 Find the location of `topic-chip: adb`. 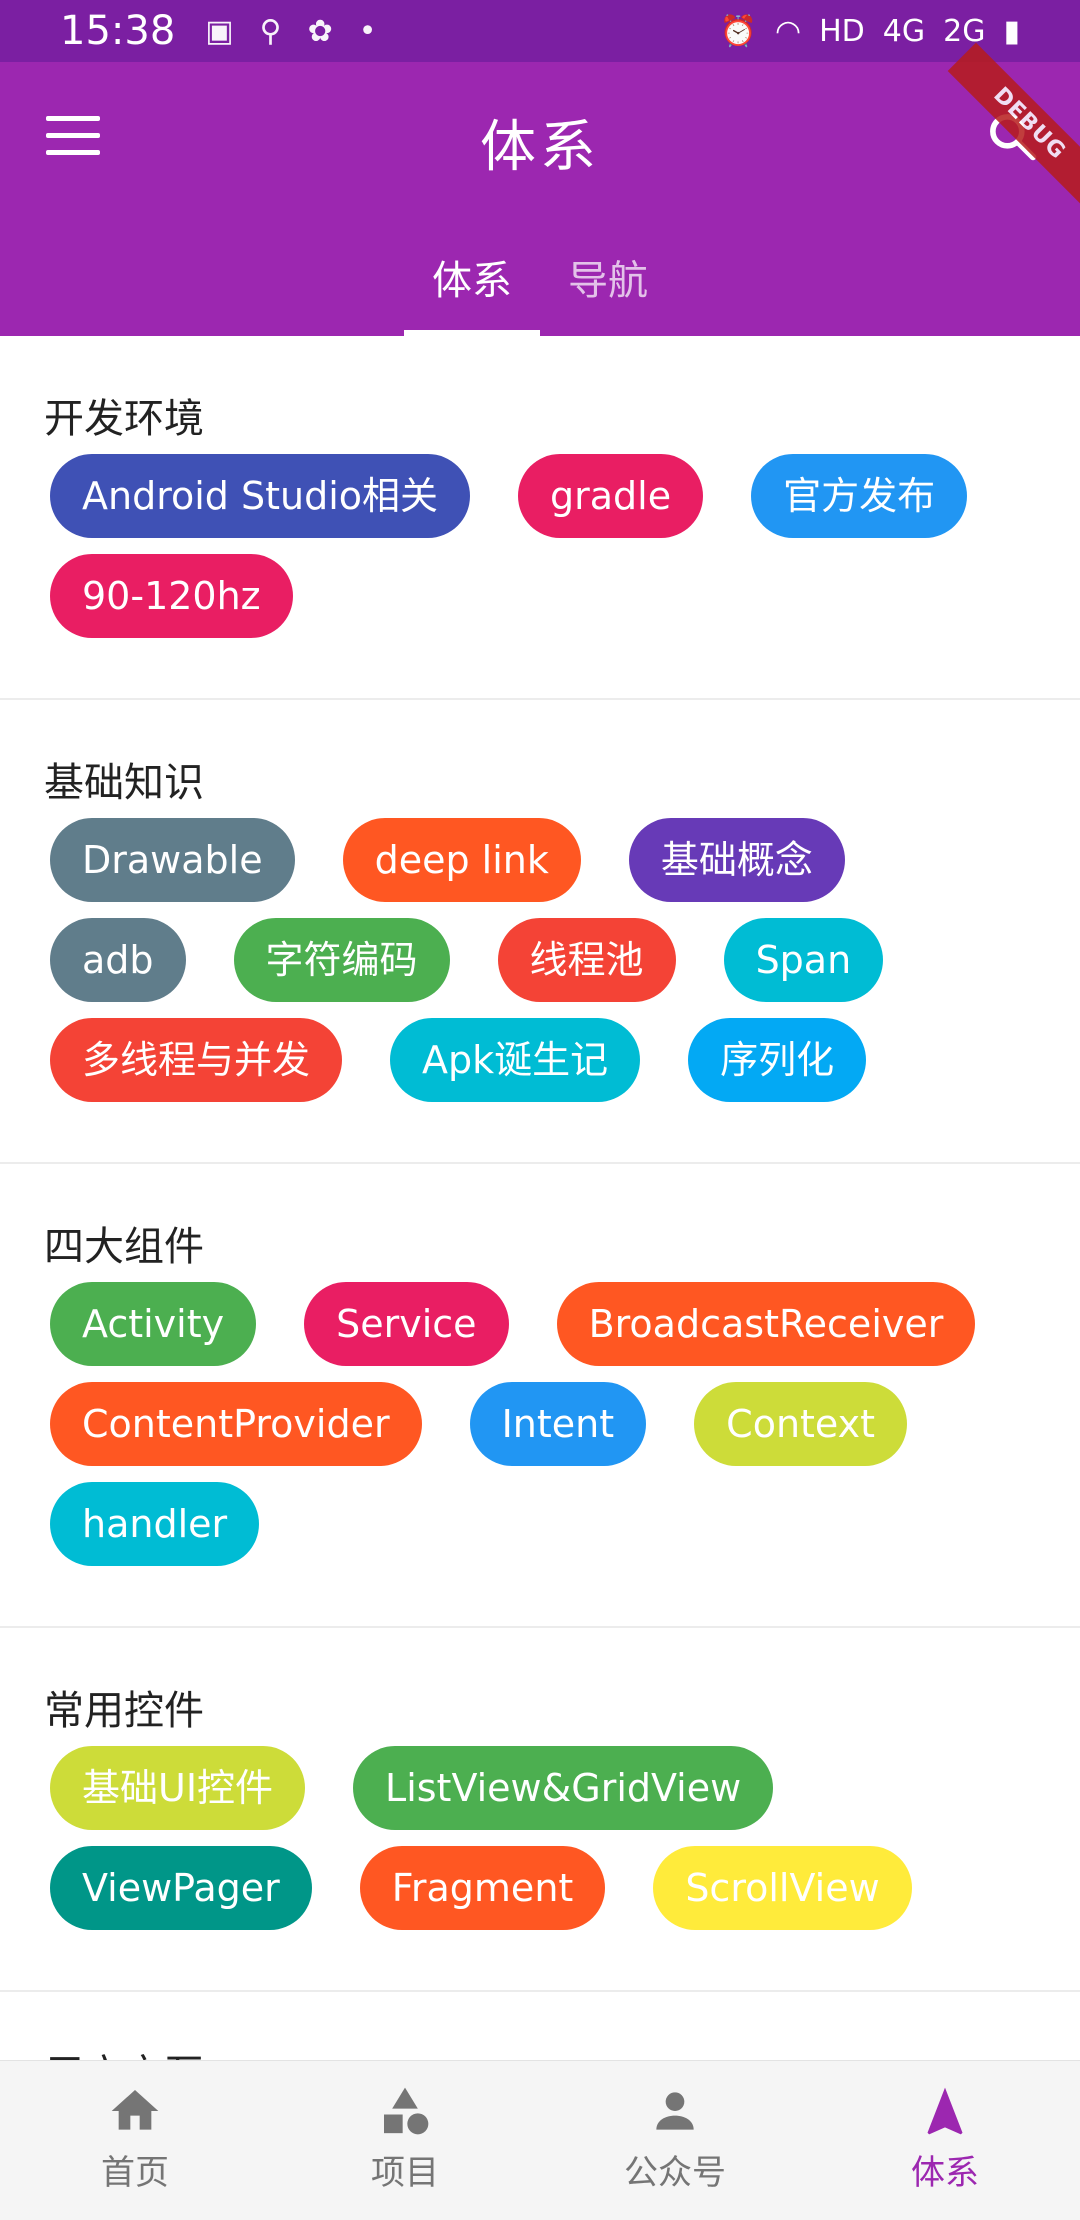

topic-chip: adb is located at coordinates (118, 960).